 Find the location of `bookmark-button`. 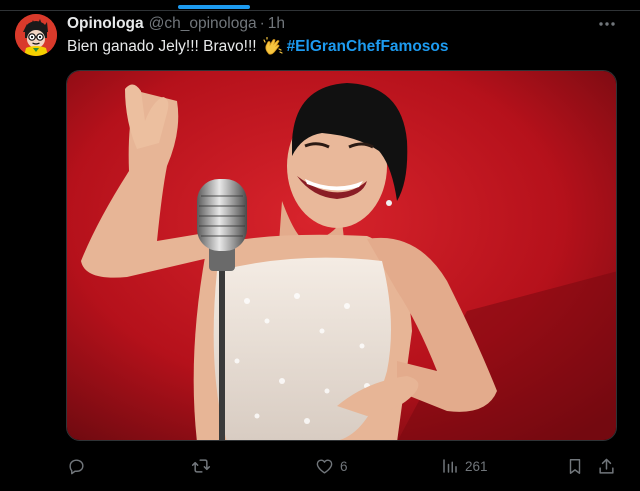

bookmark-button is located at coordinates (575, 466).